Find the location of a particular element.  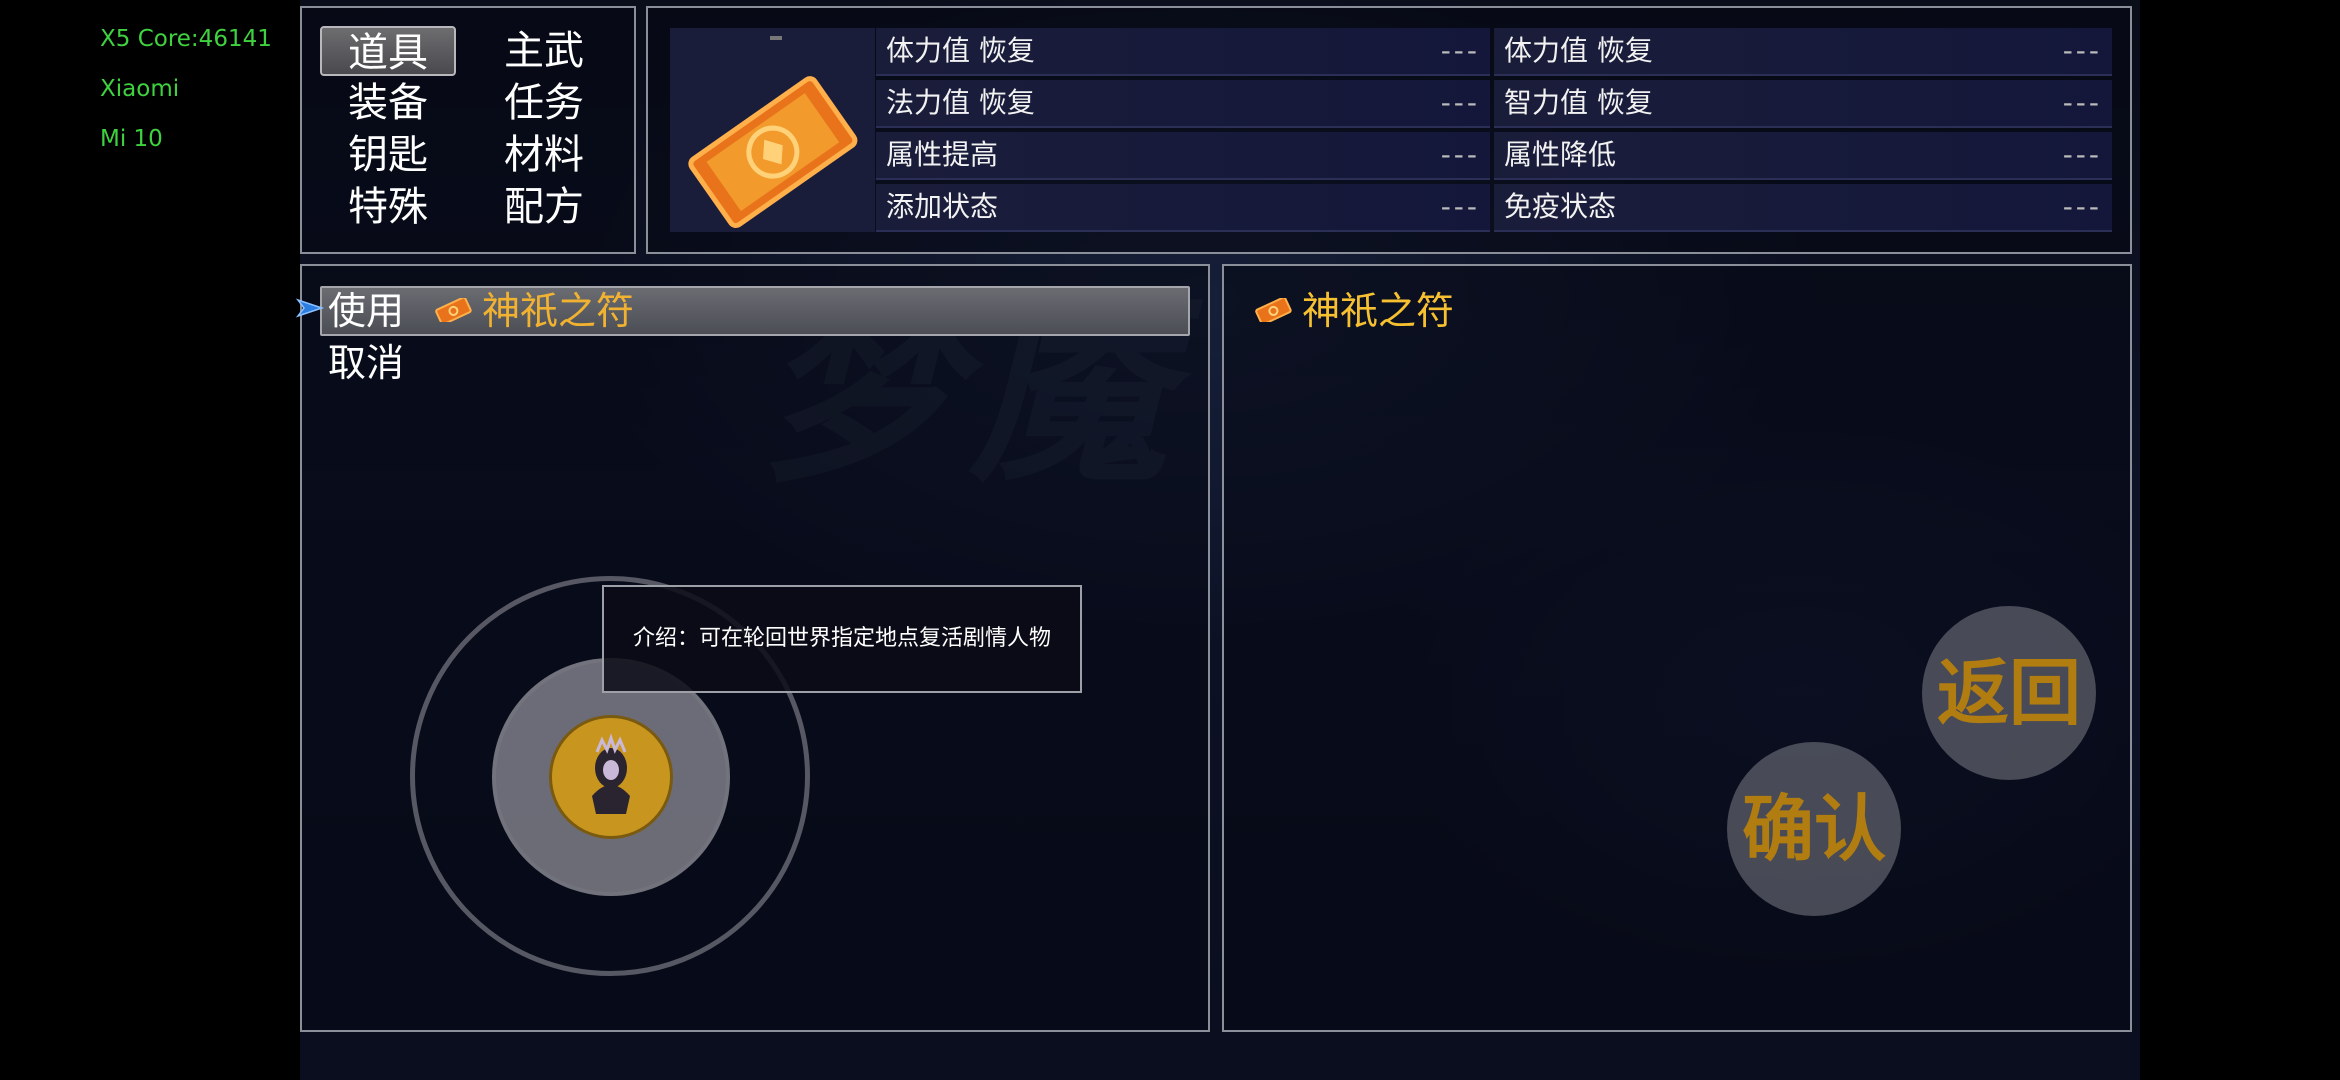

blue-arrow-cursor-icon is located at coordinates (310, 308).